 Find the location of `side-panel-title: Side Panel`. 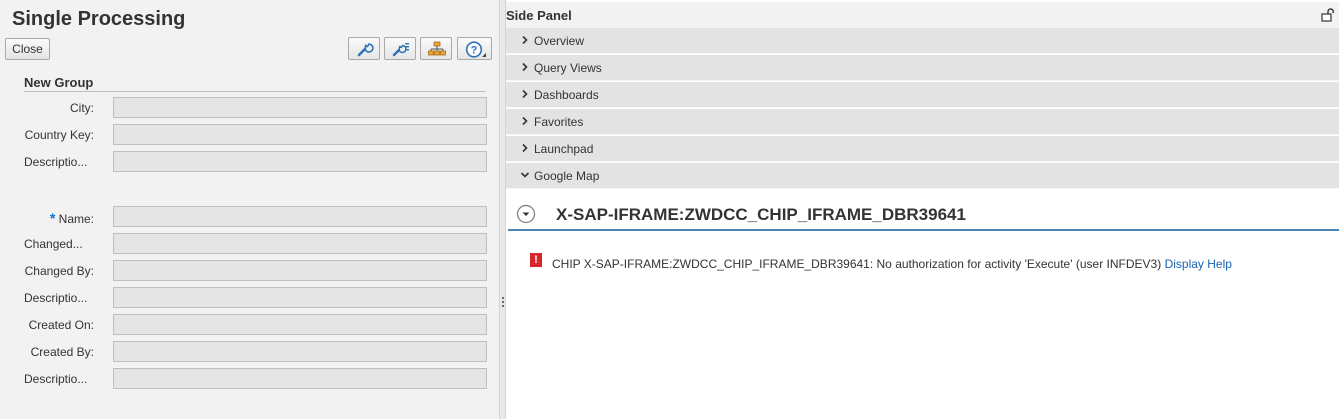

side-panel-title: Side Panel is located at coordinates (539, 15).